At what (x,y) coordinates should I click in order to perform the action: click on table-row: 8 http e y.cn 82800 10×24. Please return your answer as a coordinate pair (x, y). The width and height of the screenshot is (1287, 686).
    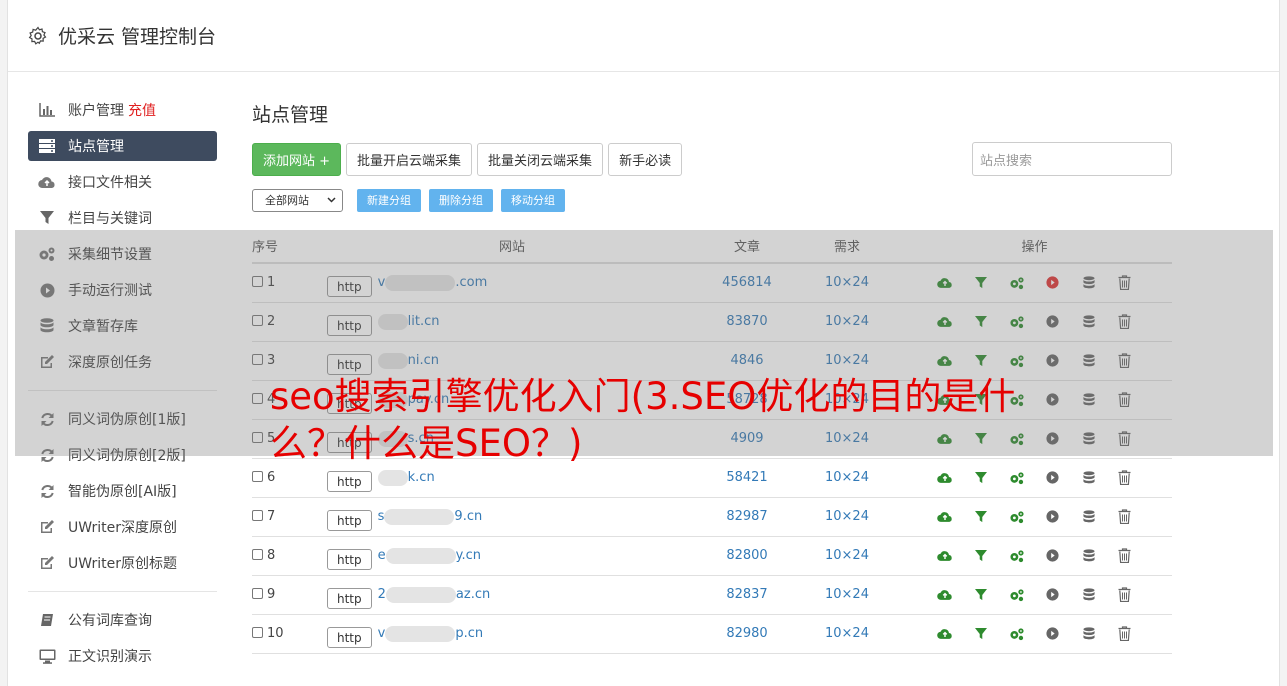
    Looking at the image, I should click on (712, 556).